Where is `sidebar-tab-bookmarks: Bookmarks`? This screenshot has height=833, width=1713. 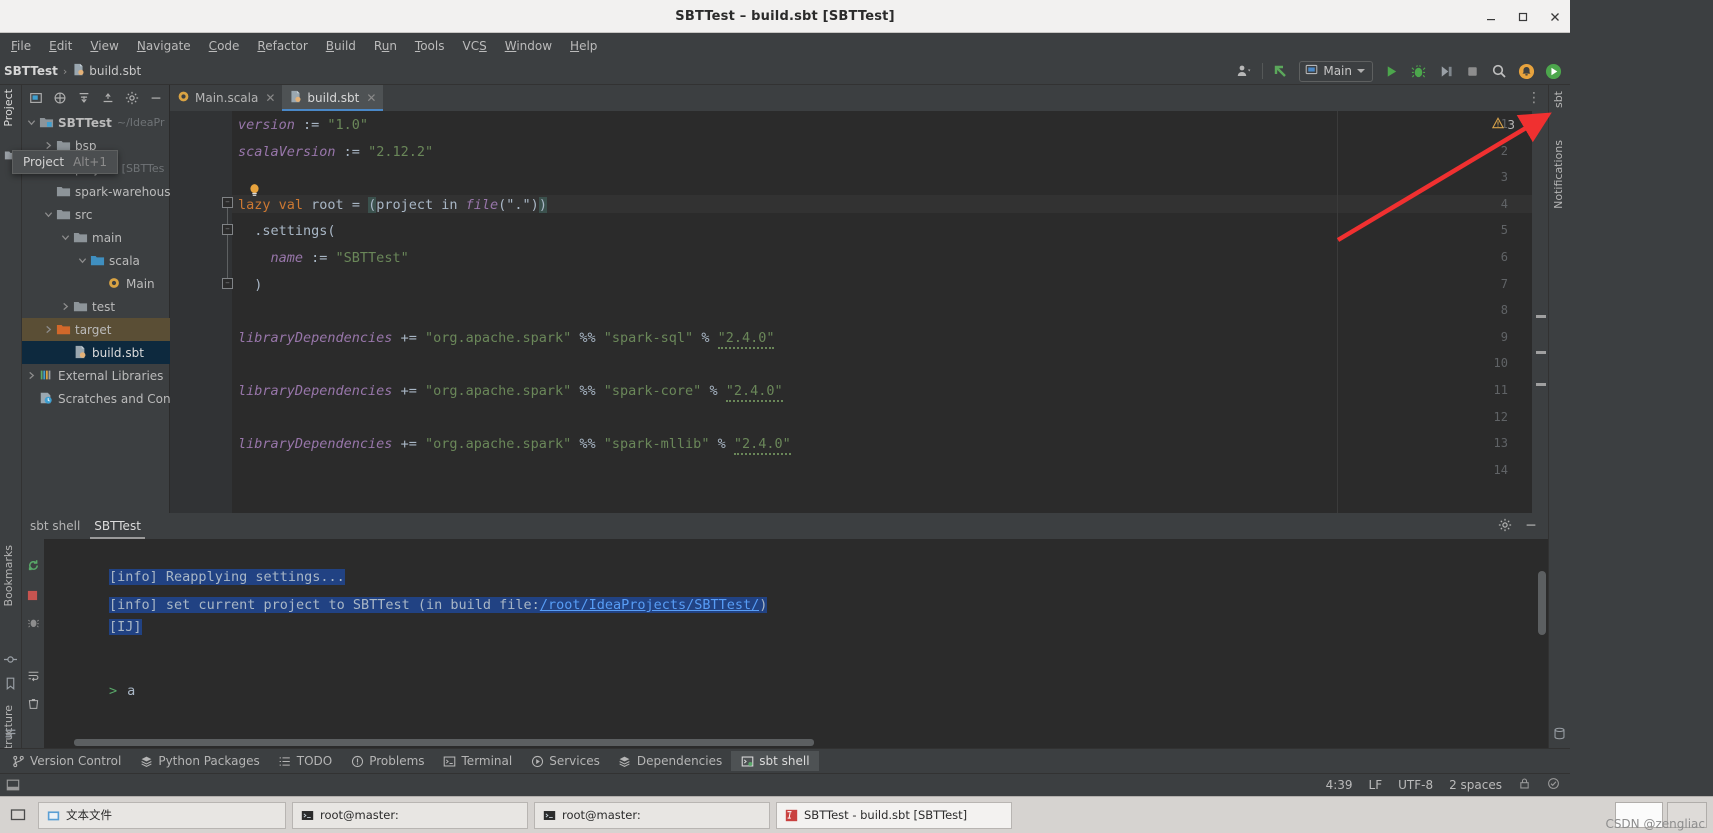
sidebar-tab-bookmarks: Bookmarks is located at coordinates (8, 575).